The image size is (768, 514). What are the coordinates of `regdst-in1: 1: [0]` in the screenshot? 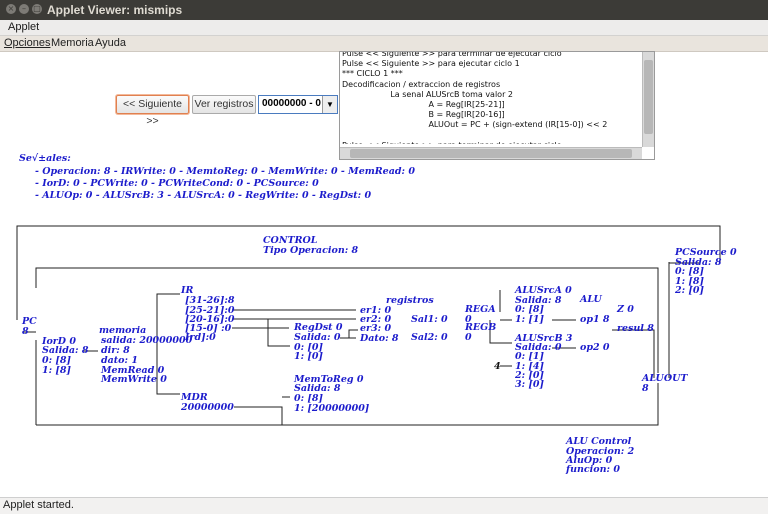 It's located at (309, 356).